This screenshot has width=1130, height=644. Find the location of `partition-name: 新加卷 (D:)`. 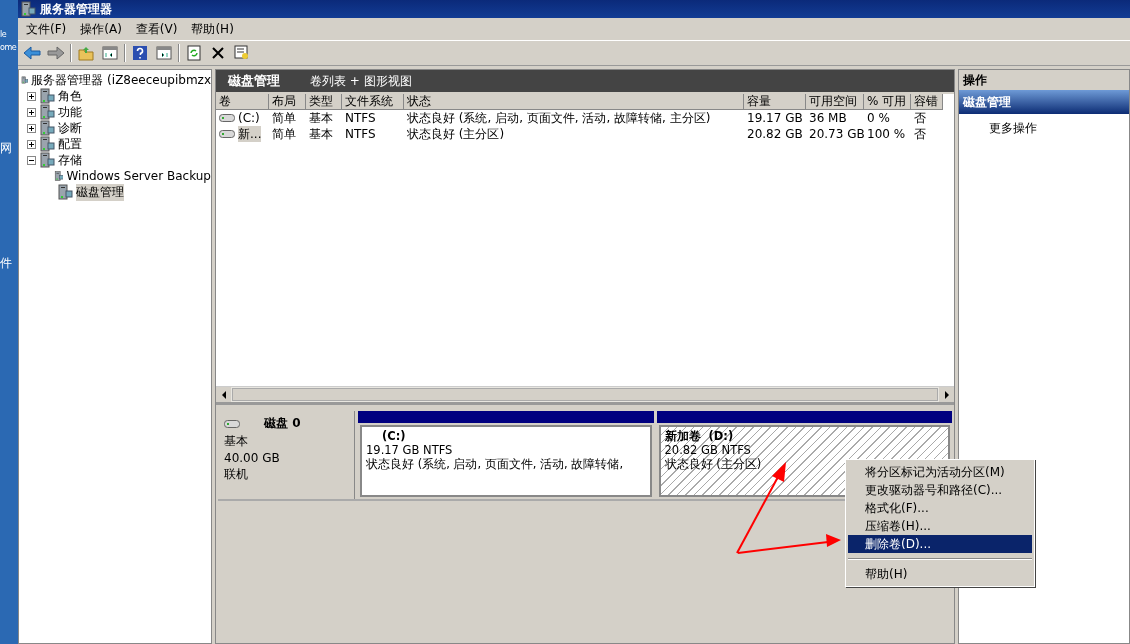

partition-name: 新加卷 (D:) is located at coordinates (699, 436).